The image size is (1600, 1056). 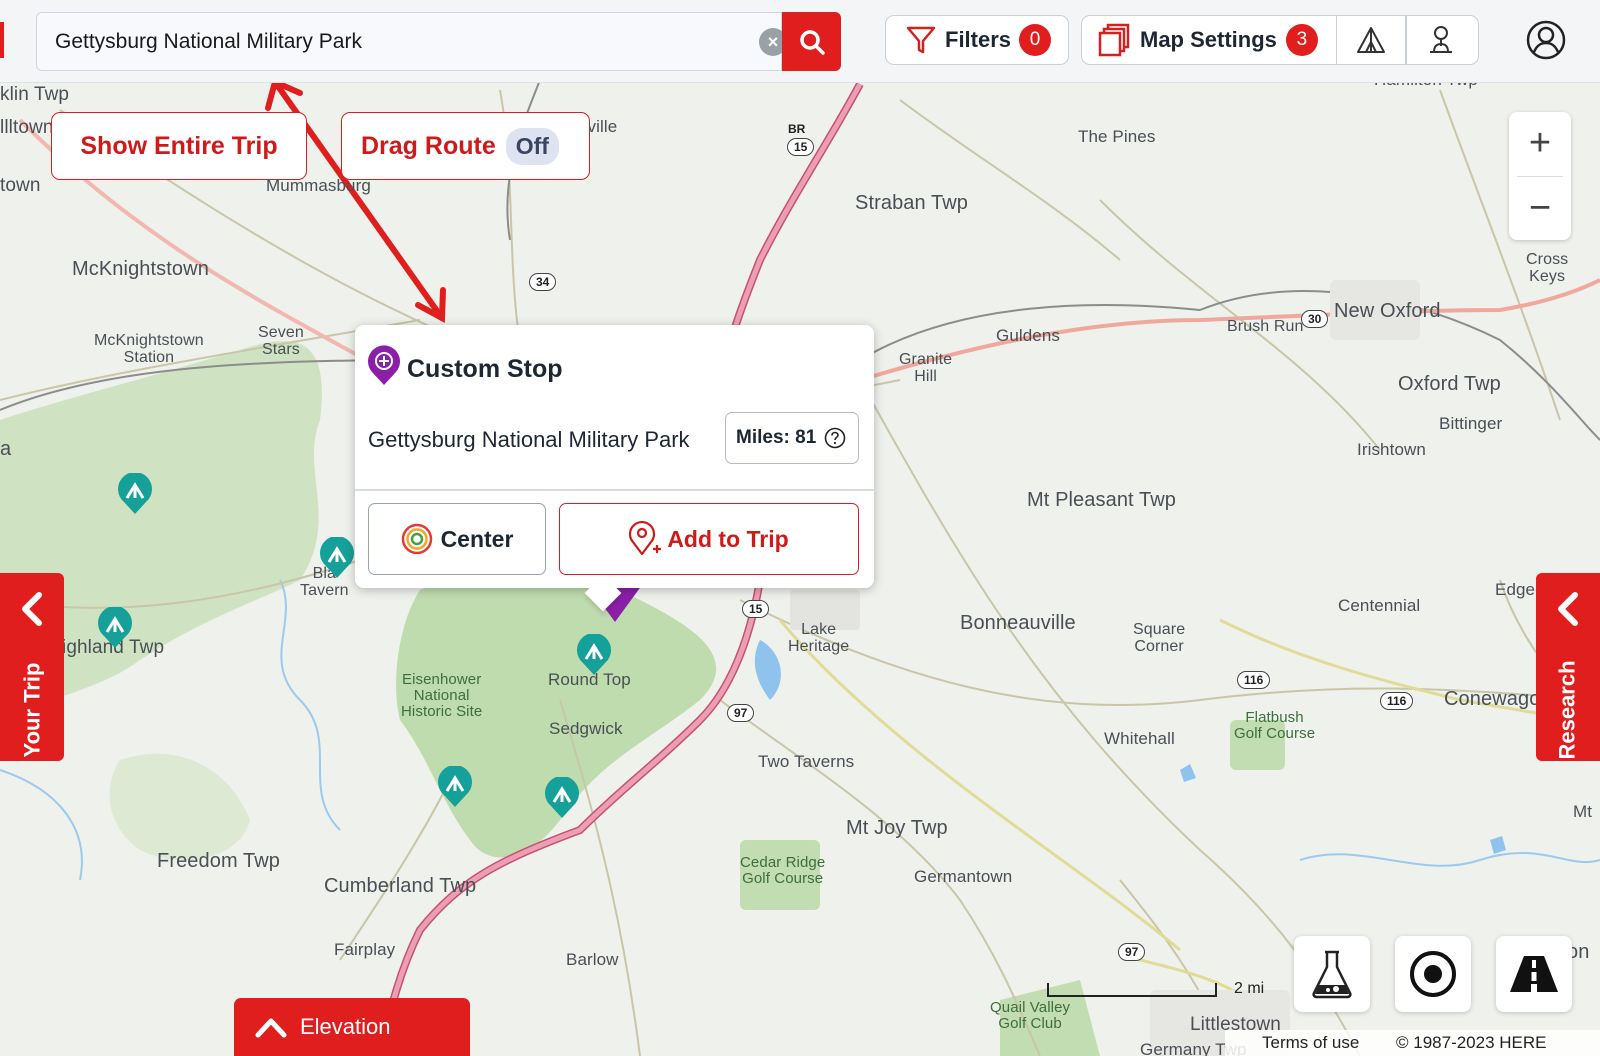 I want to click on top-bar: × Filters 0 Map Settings 3, so click(x=800, y=41).